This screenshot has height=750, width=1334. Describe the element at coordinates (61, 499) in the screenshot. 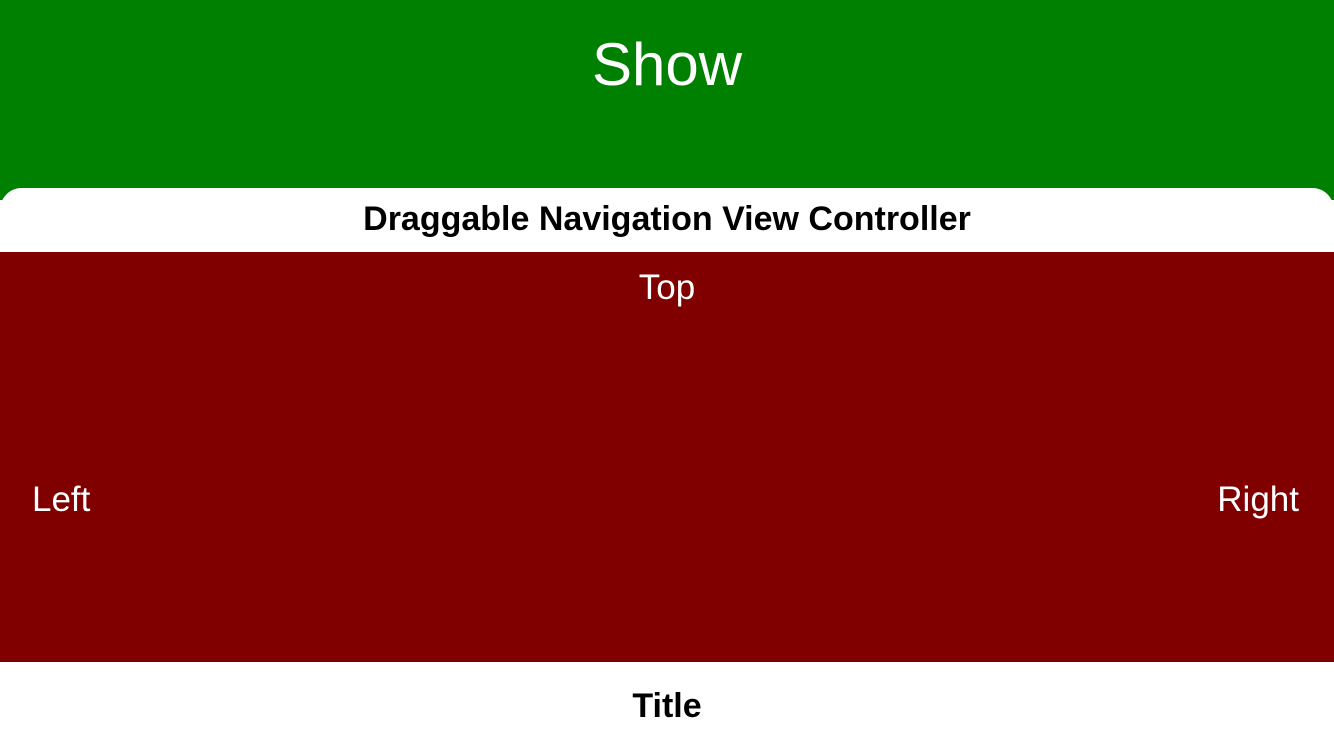

I see `left-label: Left` at that location.